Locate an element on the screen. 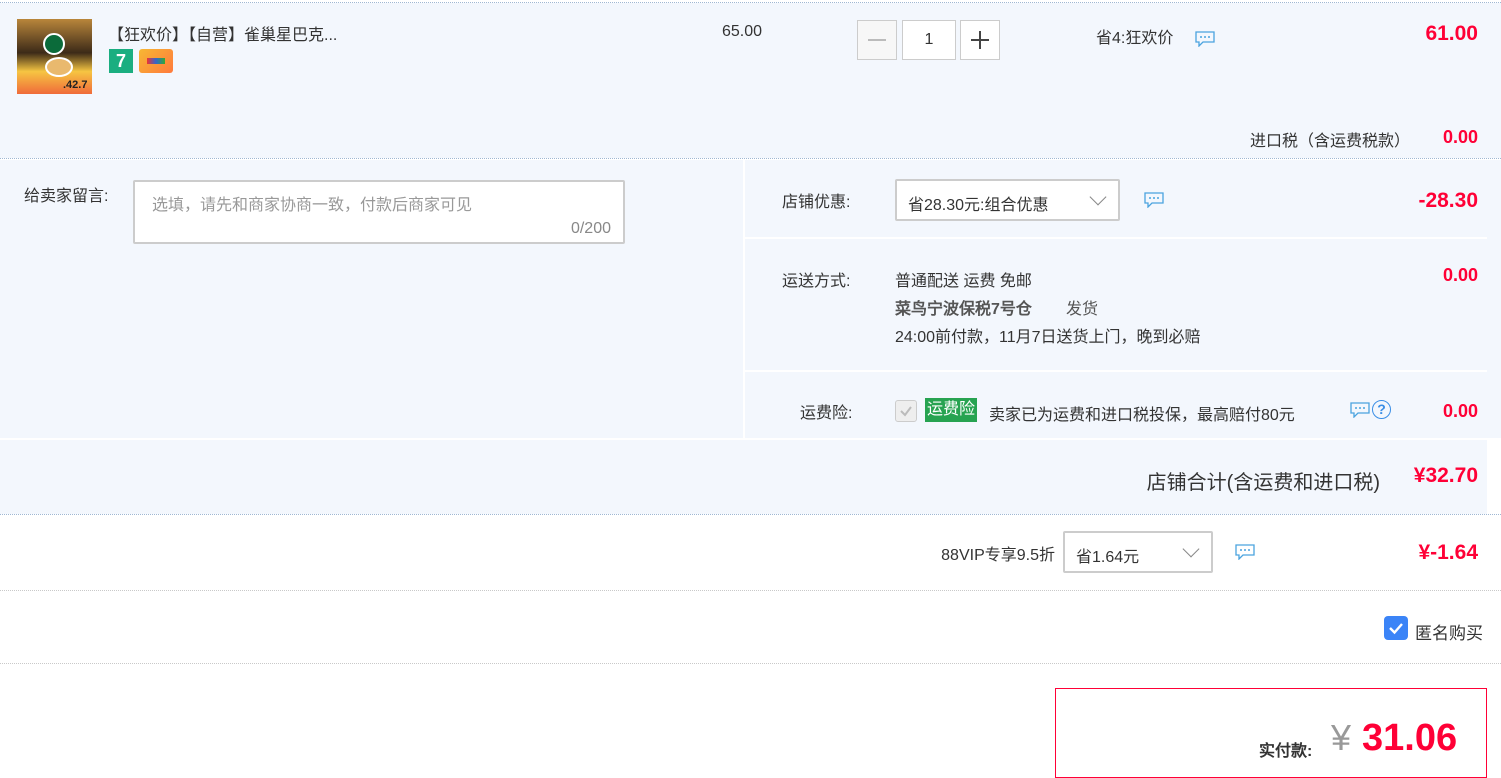 This screenshot has width=1501, height=778. anonymous-label: 匿名购买 is located at coordinates (1449, 631).